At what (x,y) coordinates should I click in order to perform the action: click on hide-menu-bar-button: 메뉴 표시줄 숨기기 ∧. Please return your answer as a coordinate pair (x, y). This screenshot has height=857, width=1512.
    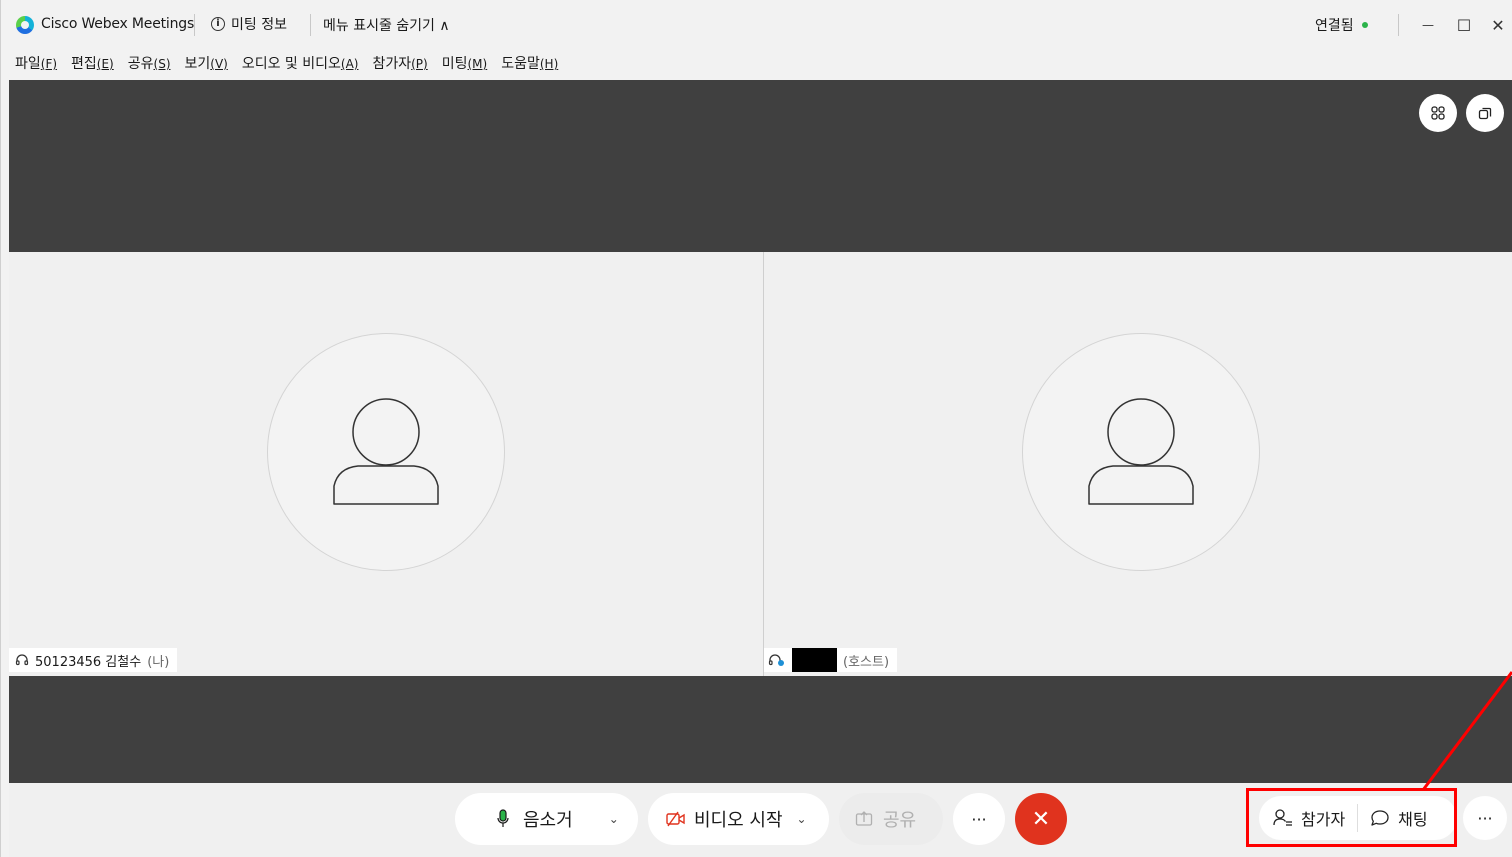
    Looking at the image, I should click on (386, 25).